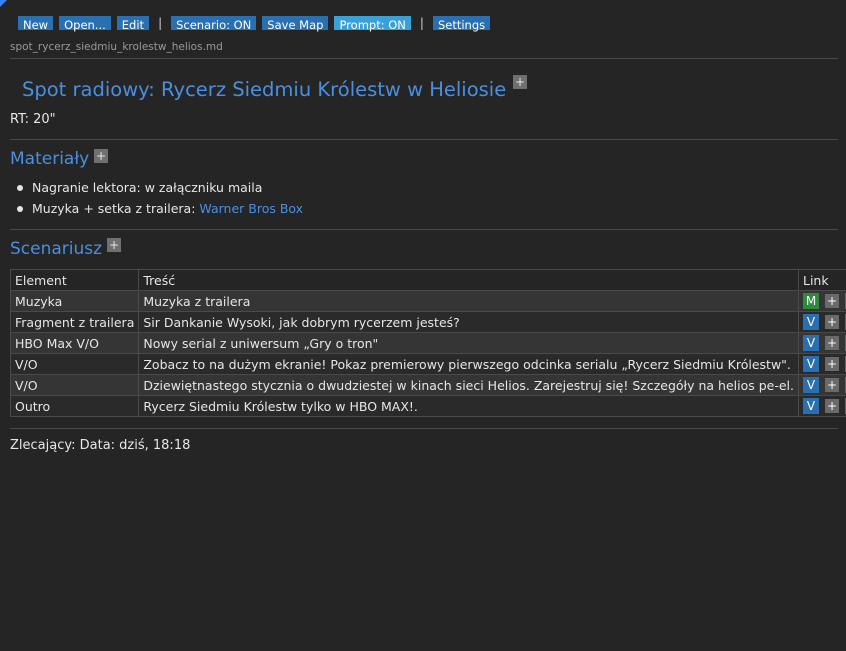 The image size is (846, 651). What do you see at coordinates (50, 159) in the screenshot?
I see `materials-heading: Materiały` at bounding box center [50, 159].